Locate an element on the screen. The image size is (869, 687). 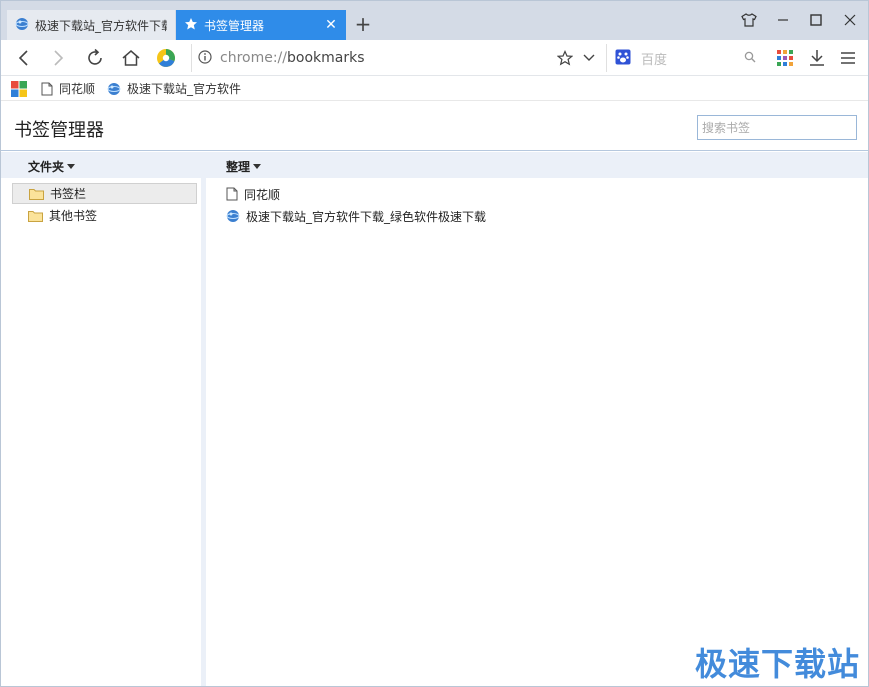
minimize-icon is located at coordinates (783, 20).